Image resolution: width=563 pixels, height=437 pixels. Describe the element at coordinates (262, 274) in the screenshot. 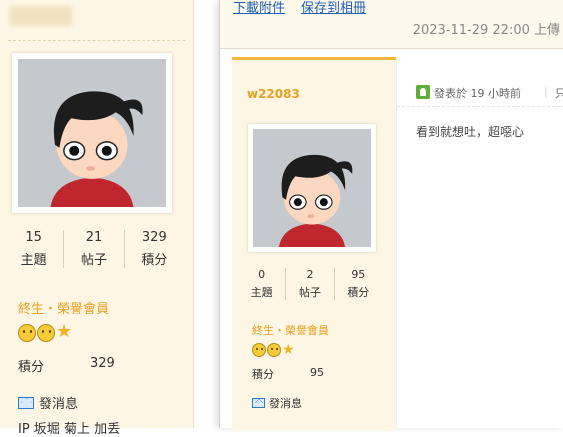

I see `stat-value: 0` at that location.